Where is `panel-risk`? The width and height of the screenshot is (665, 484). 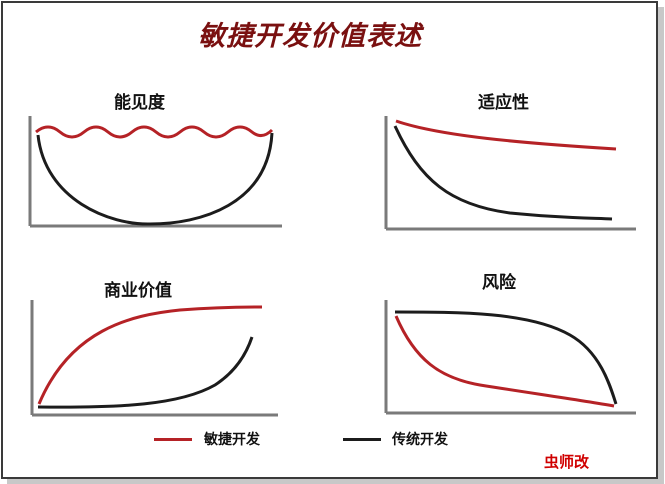
panel-risk is located at coordinates (510, 357).